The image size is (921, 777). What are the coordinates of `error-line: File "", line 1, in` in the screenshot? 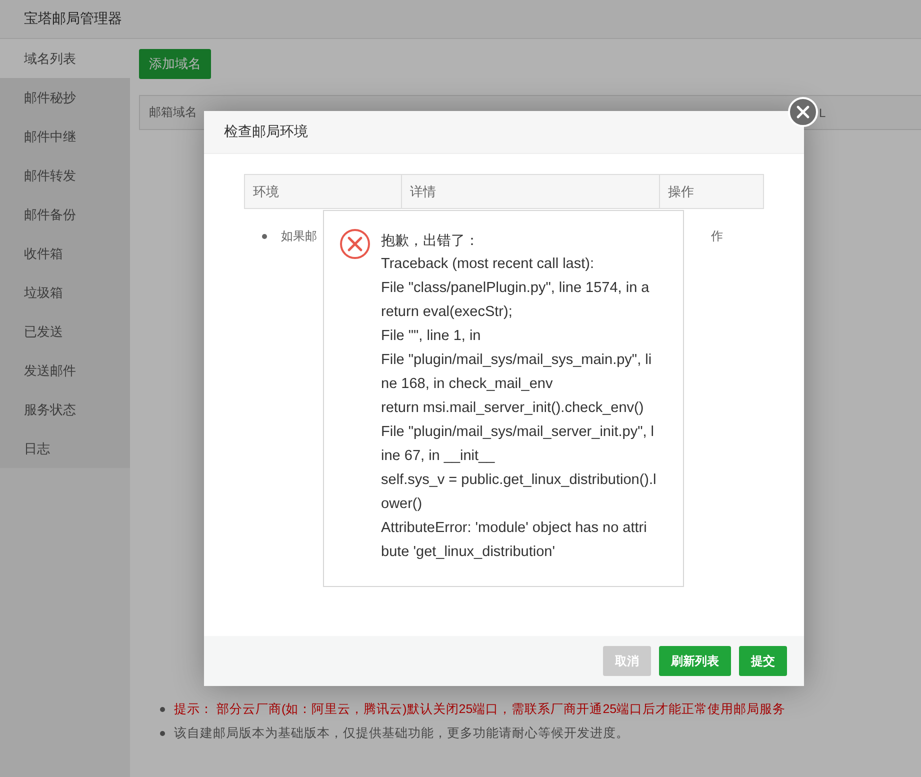 It's located at (431, 336).